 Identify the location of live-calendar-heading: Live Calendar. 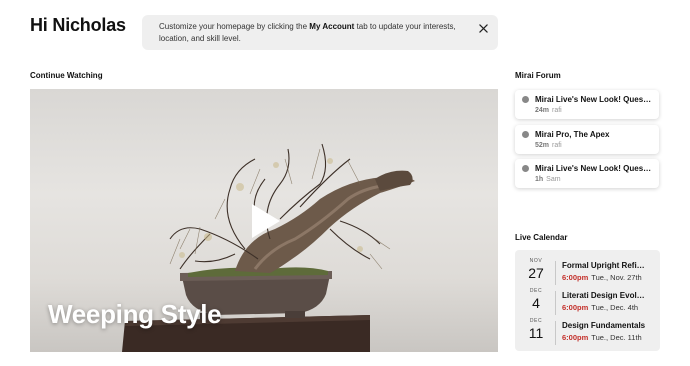
(541, 237).